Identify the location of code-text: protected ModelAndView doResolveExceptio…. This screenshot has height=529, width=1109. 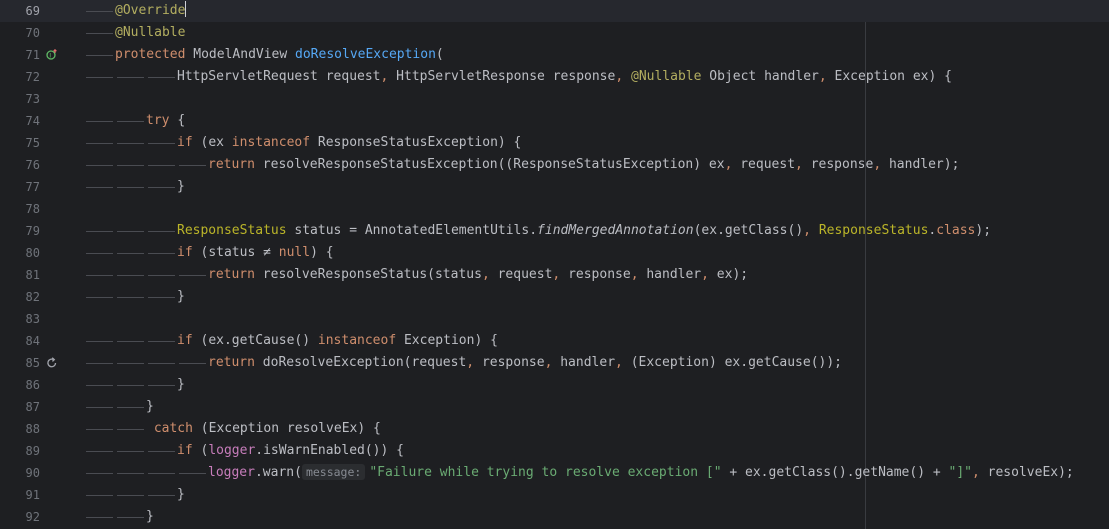
(279, 55).